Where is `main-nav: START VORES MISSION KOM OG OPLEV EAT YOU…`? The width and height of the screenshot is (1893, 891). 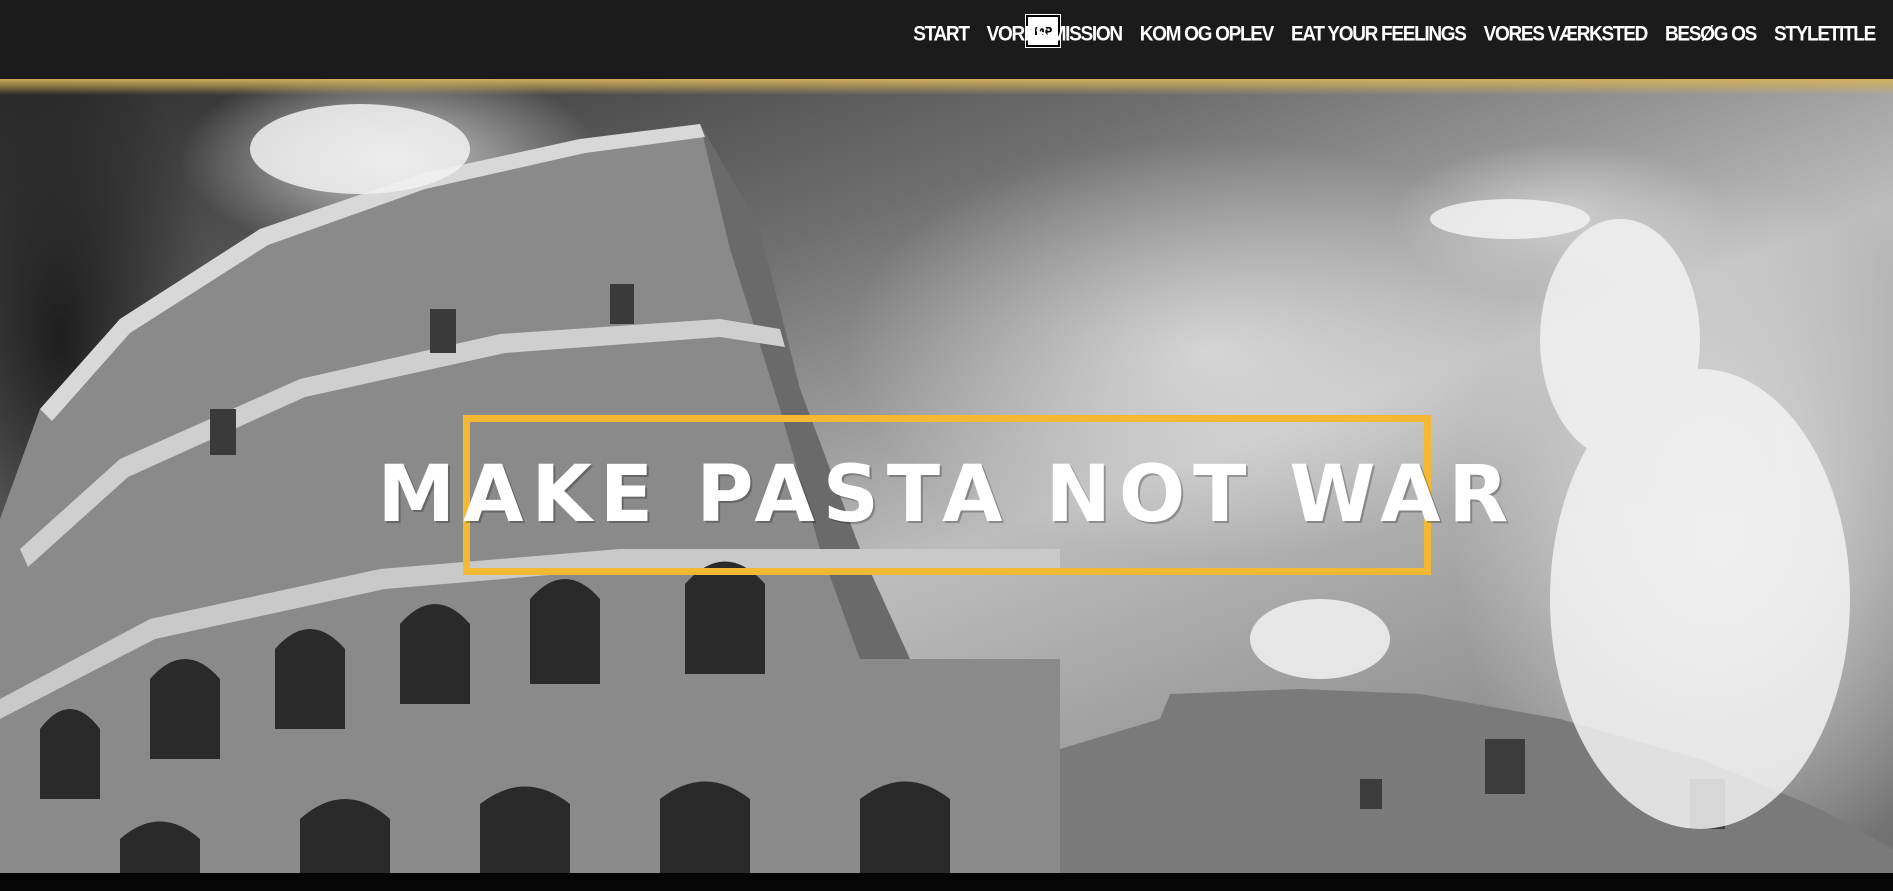 main-nav: START VORES MISSION KOM OG OPLEV EAT YOU… is located at coordinates (1394, 35).